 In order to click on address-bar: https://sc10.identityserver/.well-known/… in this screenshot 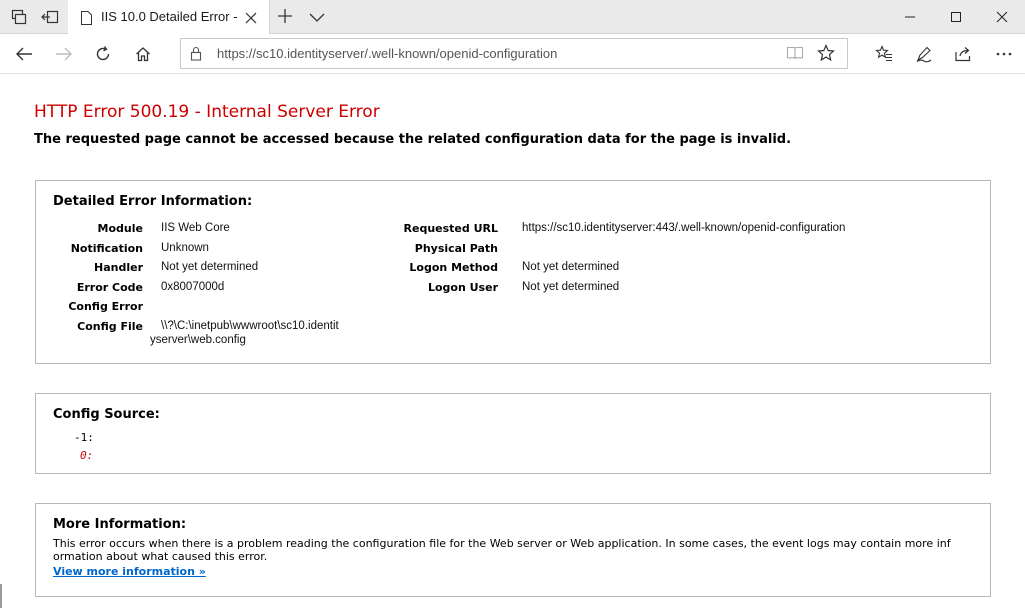, I will do `click(514, 53)`.